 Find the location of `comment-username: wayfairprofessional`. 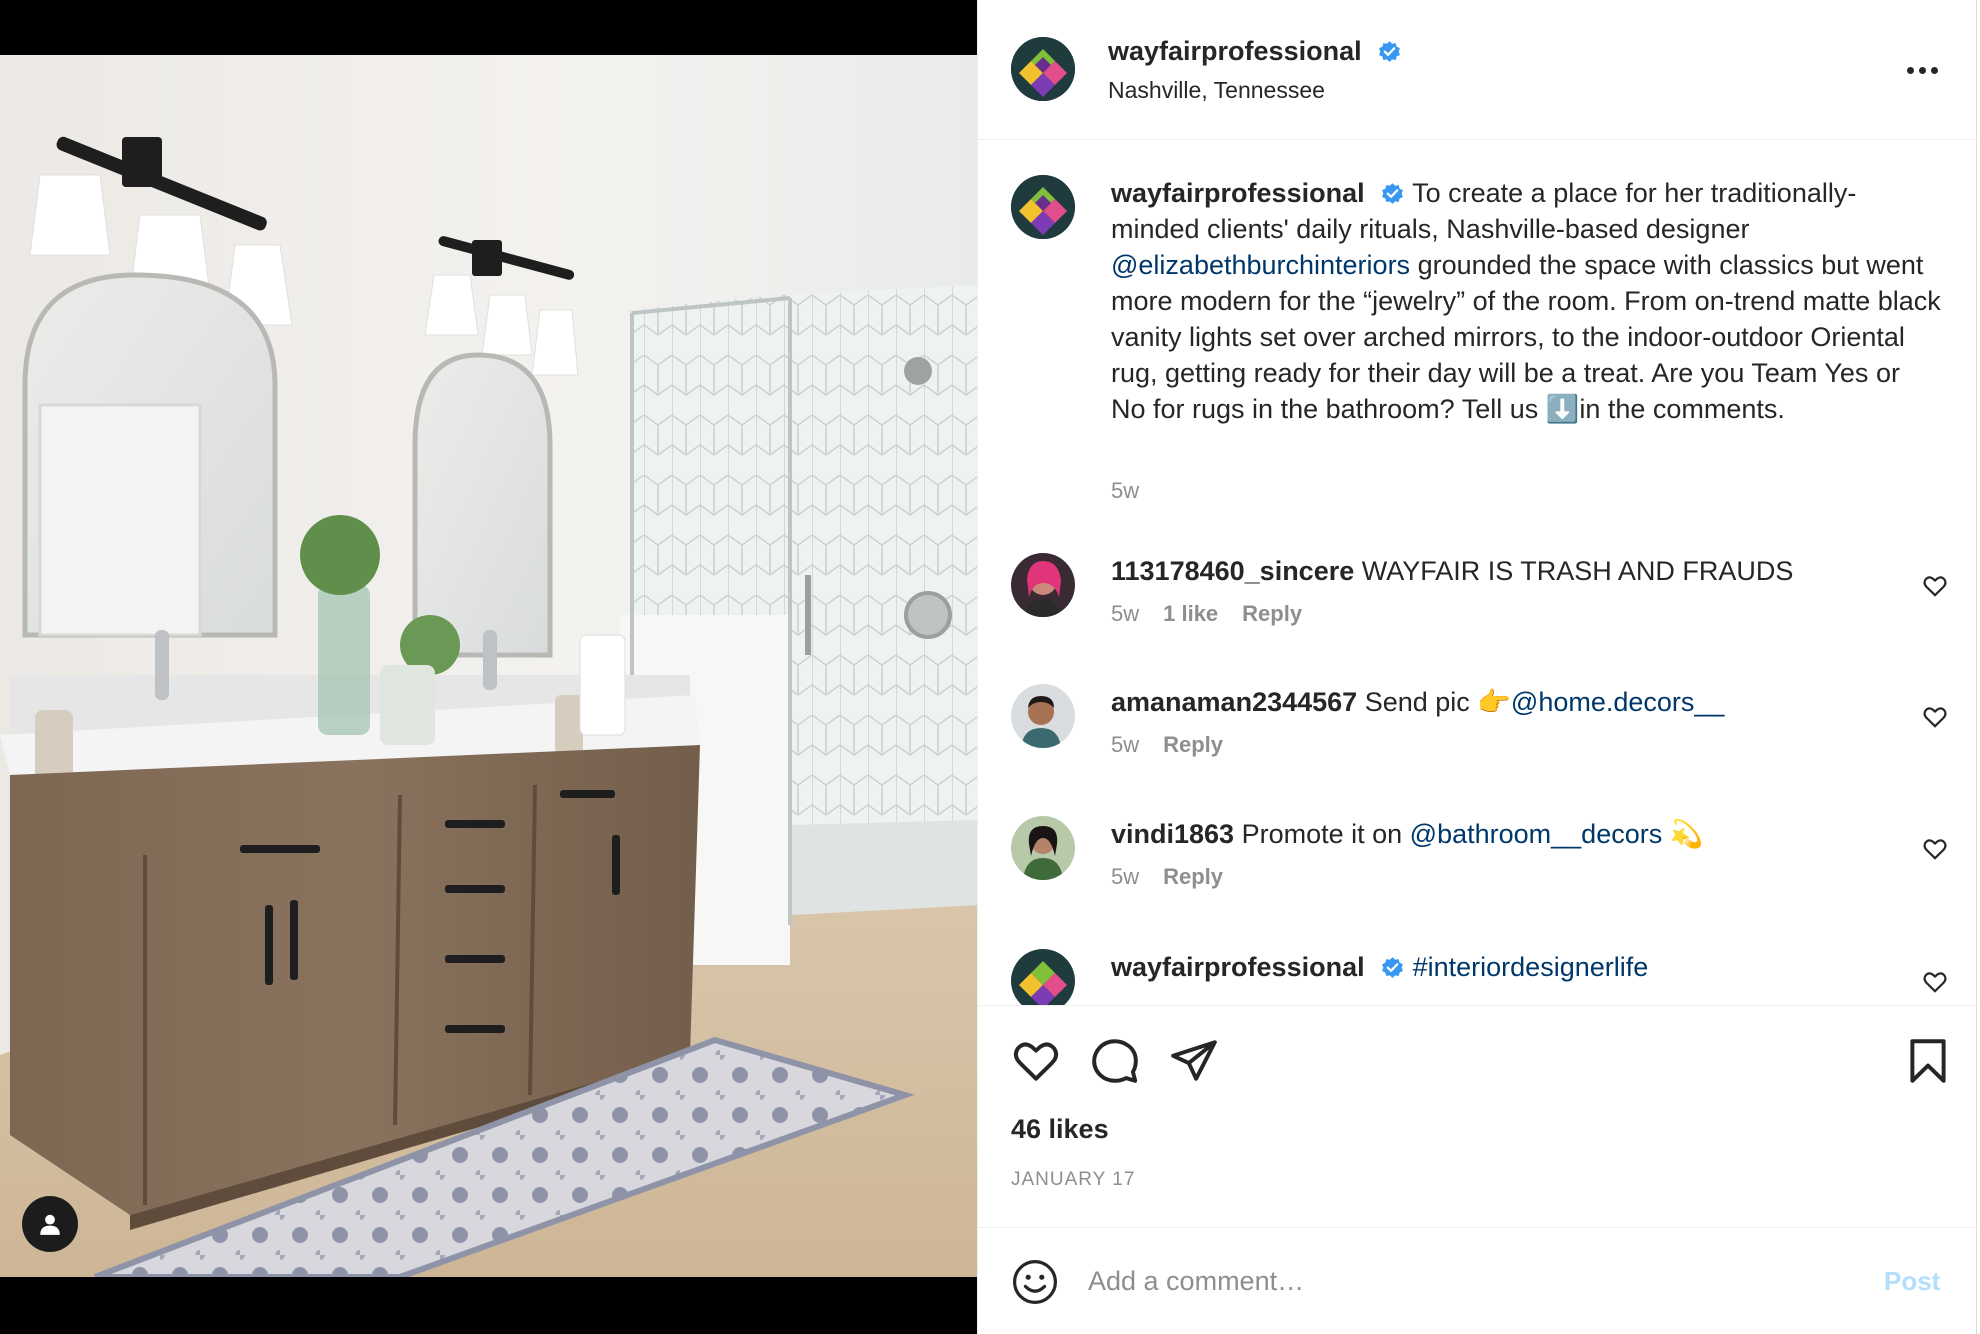

comment-username: wayfairprofessional is located at coordinates (1238, 967).